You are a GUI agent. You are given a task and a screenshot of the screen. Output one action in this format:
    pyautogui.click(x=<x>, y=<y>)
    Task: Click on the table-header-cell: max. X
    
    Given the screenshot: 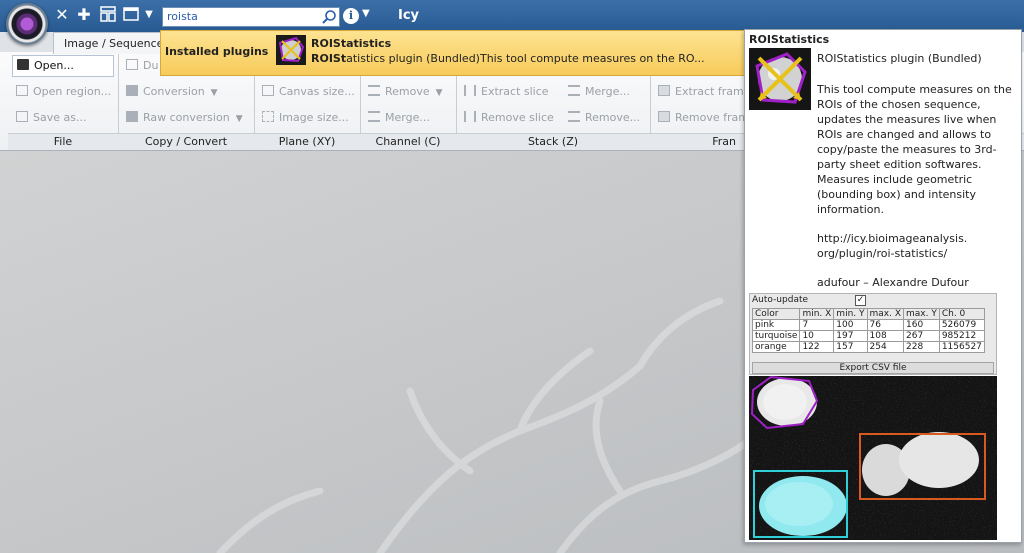 What is the action you would take?
    pyautogui.click(x=885, y=314)
    